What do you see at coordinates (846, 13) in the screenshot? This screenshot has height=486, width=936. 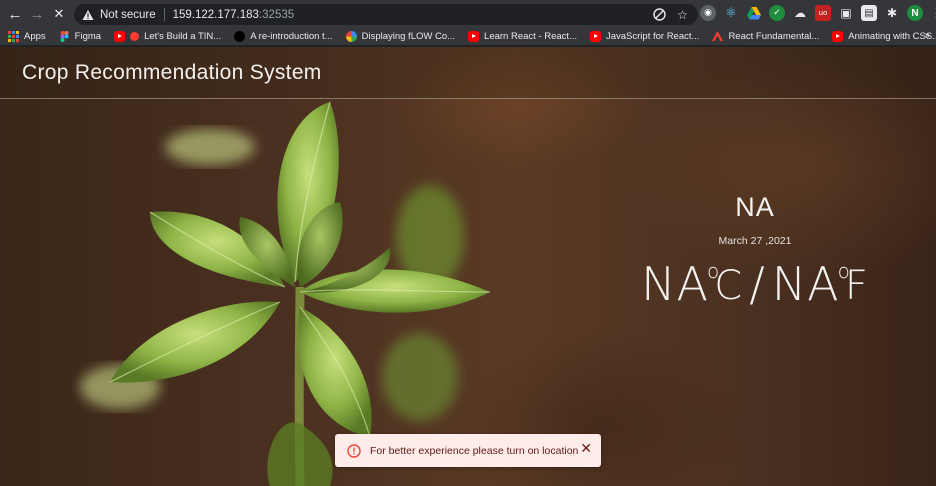 I see `picture-extension-icon: ▣` at bounding box center [846, 13].